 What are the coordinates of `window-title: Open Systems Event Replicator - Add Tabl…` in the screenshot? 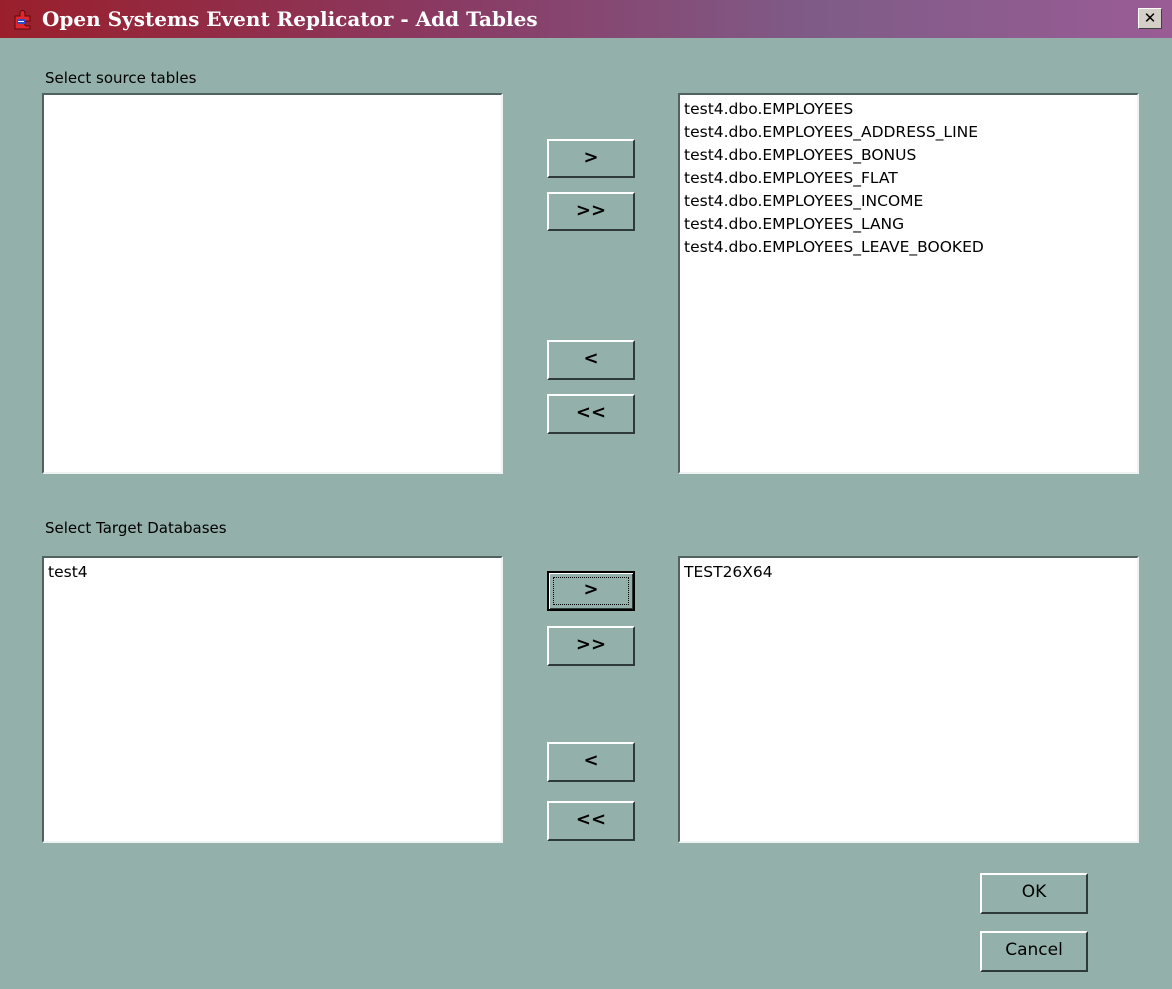 It's located at (290, 19).